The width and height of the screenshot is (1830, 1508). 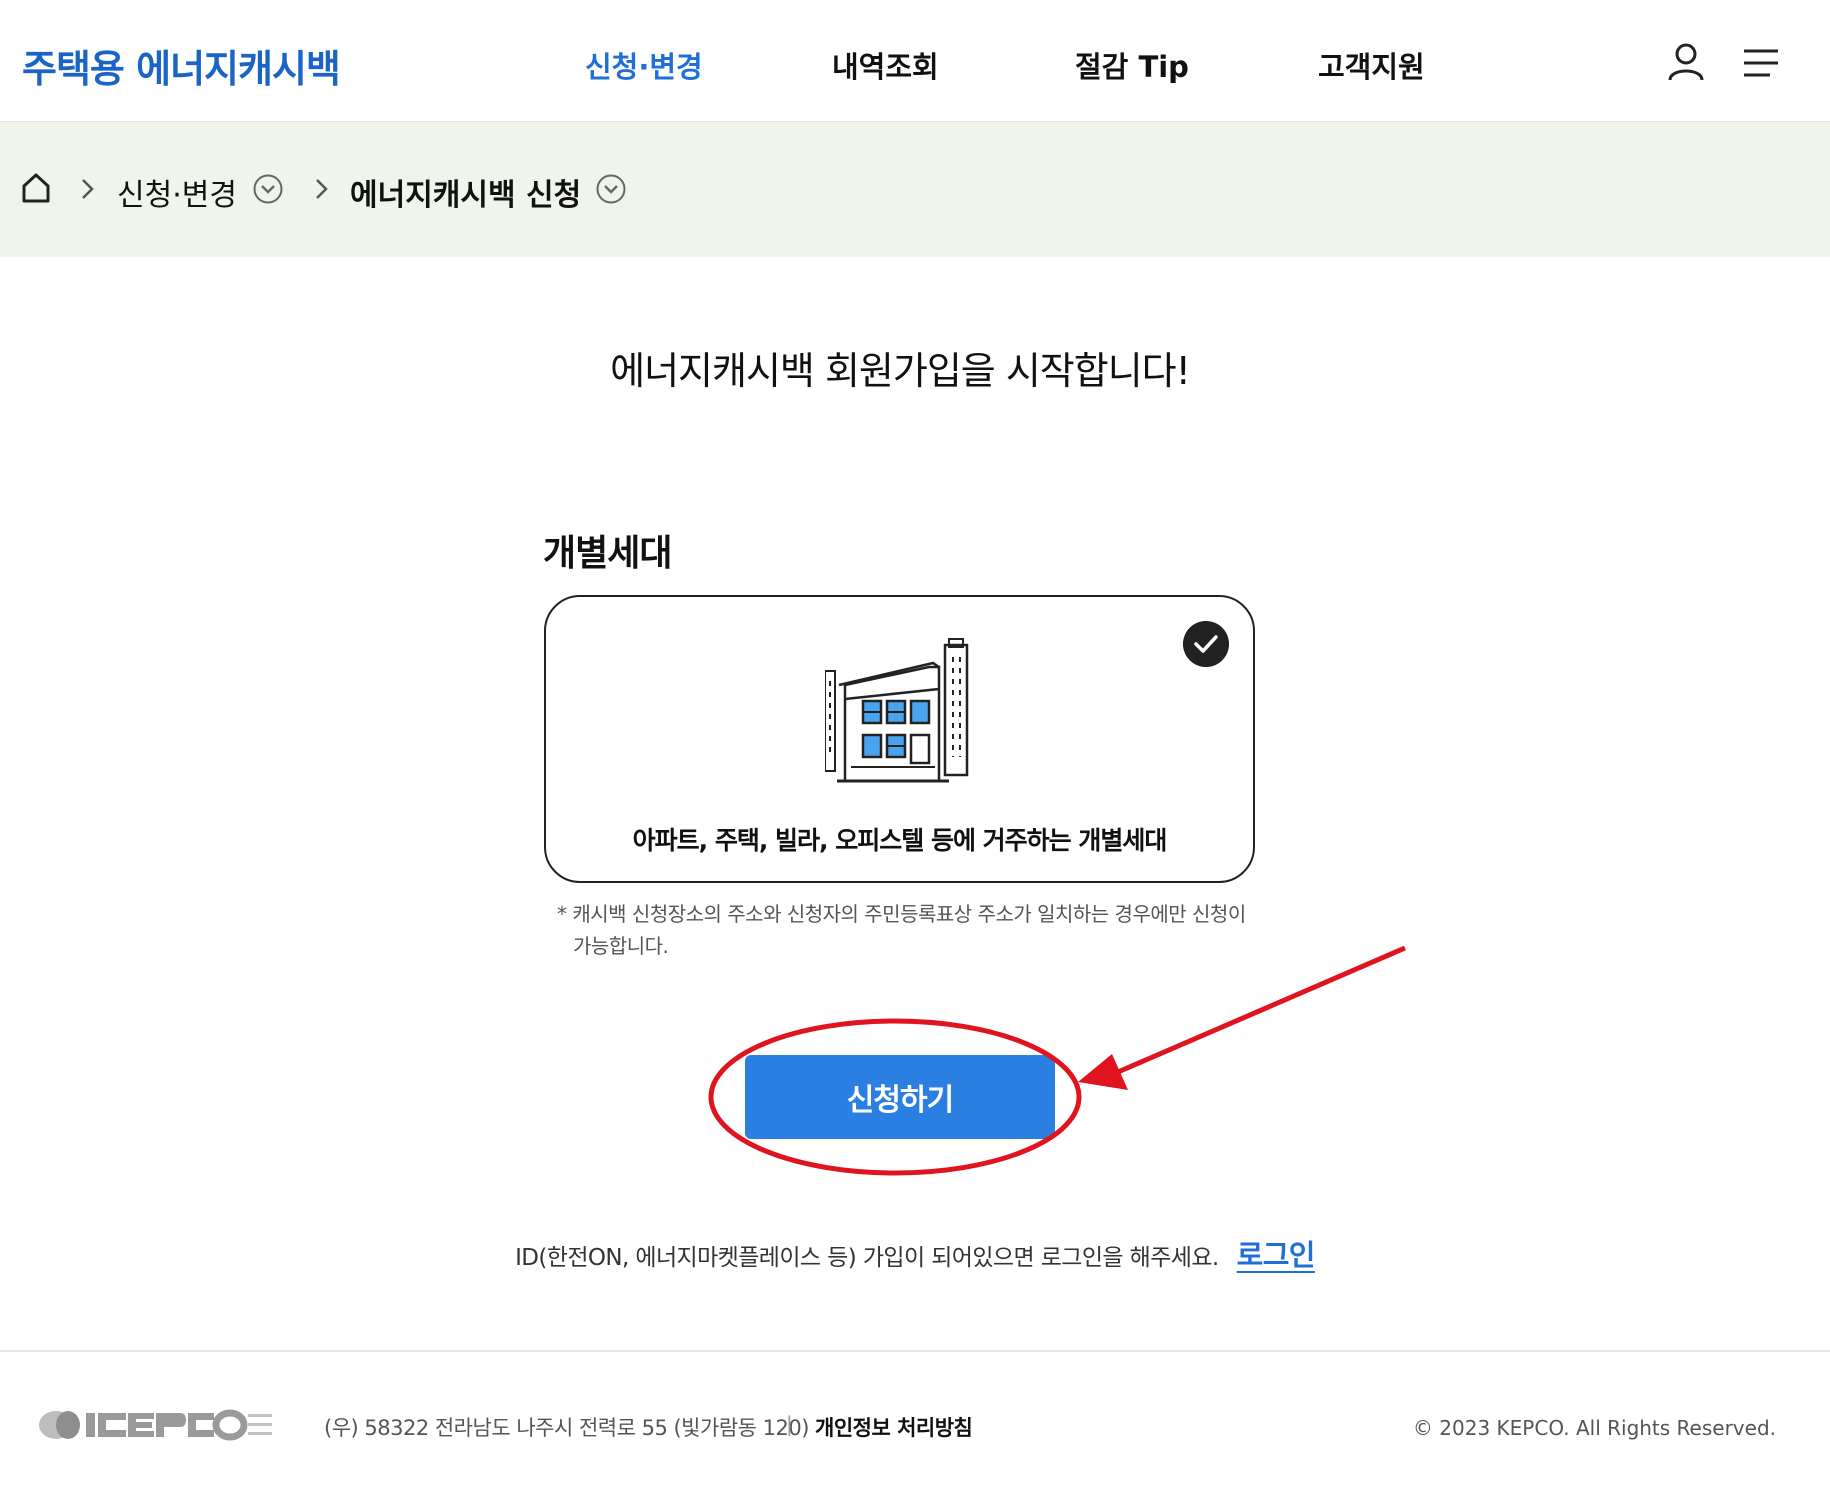 I want to click on user-icon, so click(x=1686, y=62).